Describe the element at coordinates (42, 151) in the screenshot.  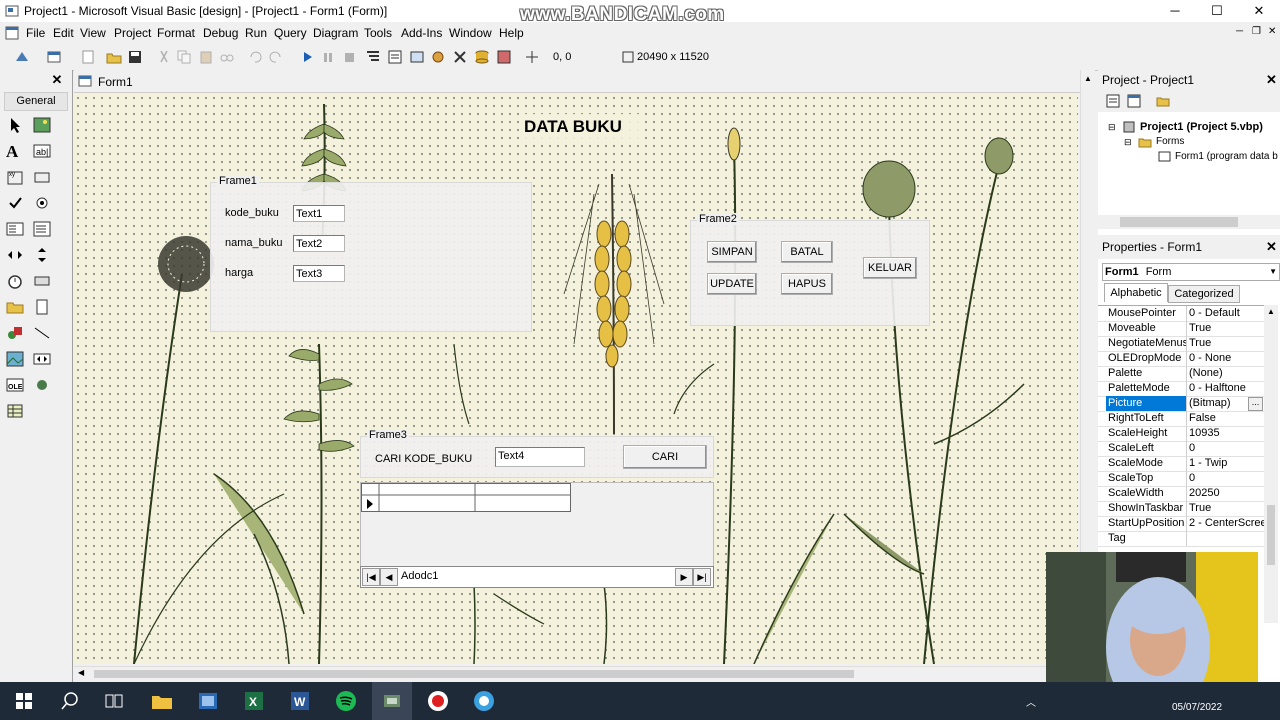
I see `textbox-tool-icon: ab|` at that location.